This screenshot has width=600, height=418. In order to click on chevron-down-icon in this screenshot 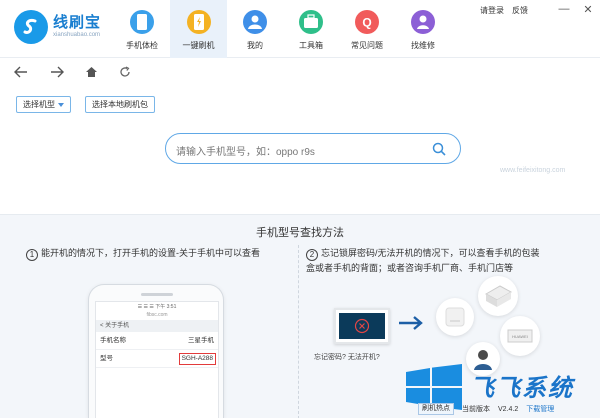, I will do `click(61, 104)`.